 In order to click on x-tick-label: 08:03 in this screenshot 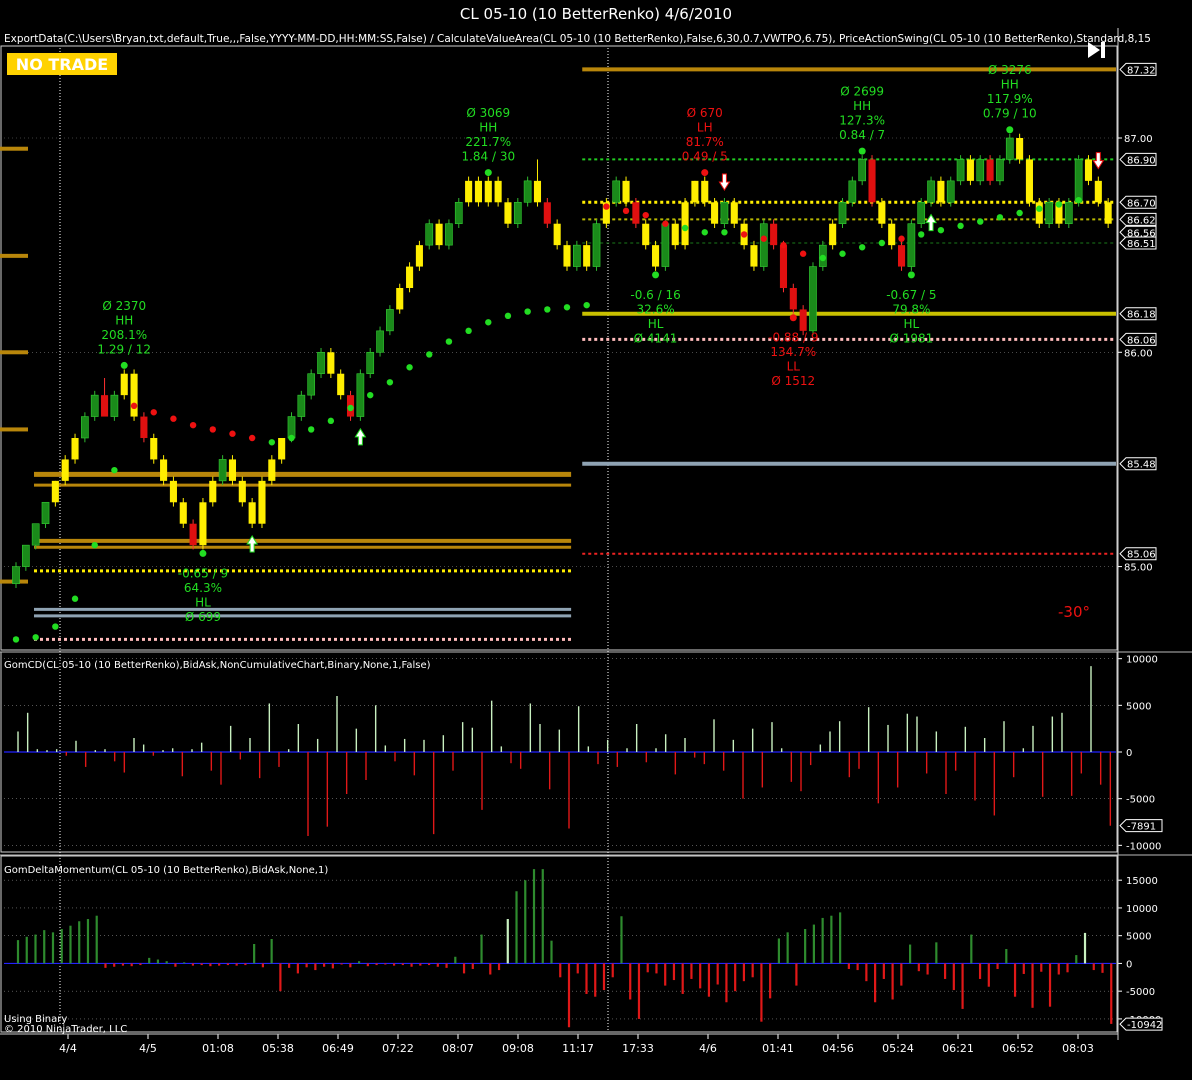, I will do `click(1078, 1048)`.